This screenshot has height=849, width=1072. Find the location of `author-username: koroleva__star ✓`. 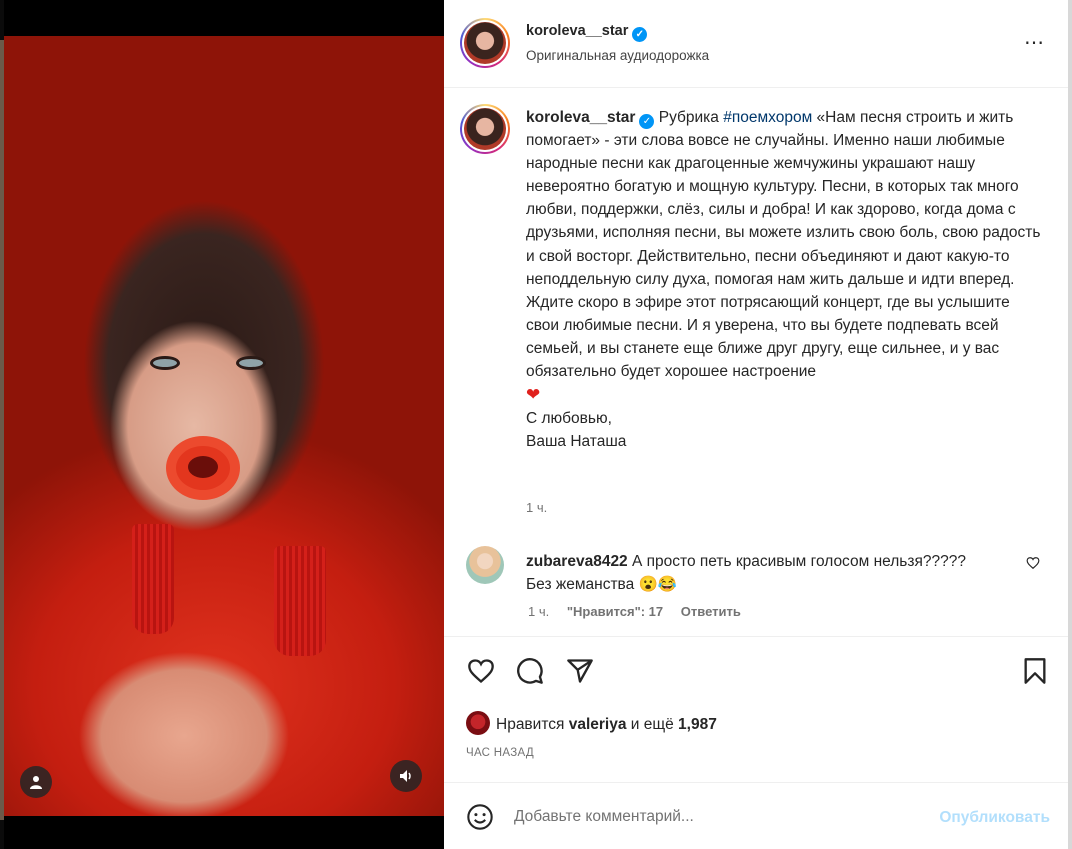

author-username: koroleva__star ✓ is located at coordinates (587, 32).